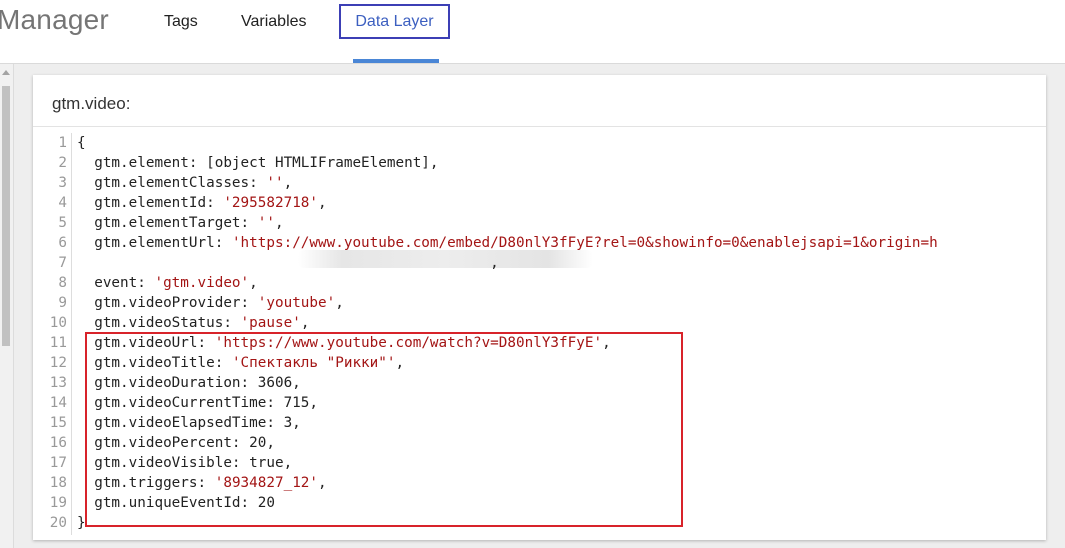 This screenshot has height=548, width=1065. What do you see at coordinates (62, 203) in the screenshot?
I see `line-number: 4` at bounding box center [62, 203].